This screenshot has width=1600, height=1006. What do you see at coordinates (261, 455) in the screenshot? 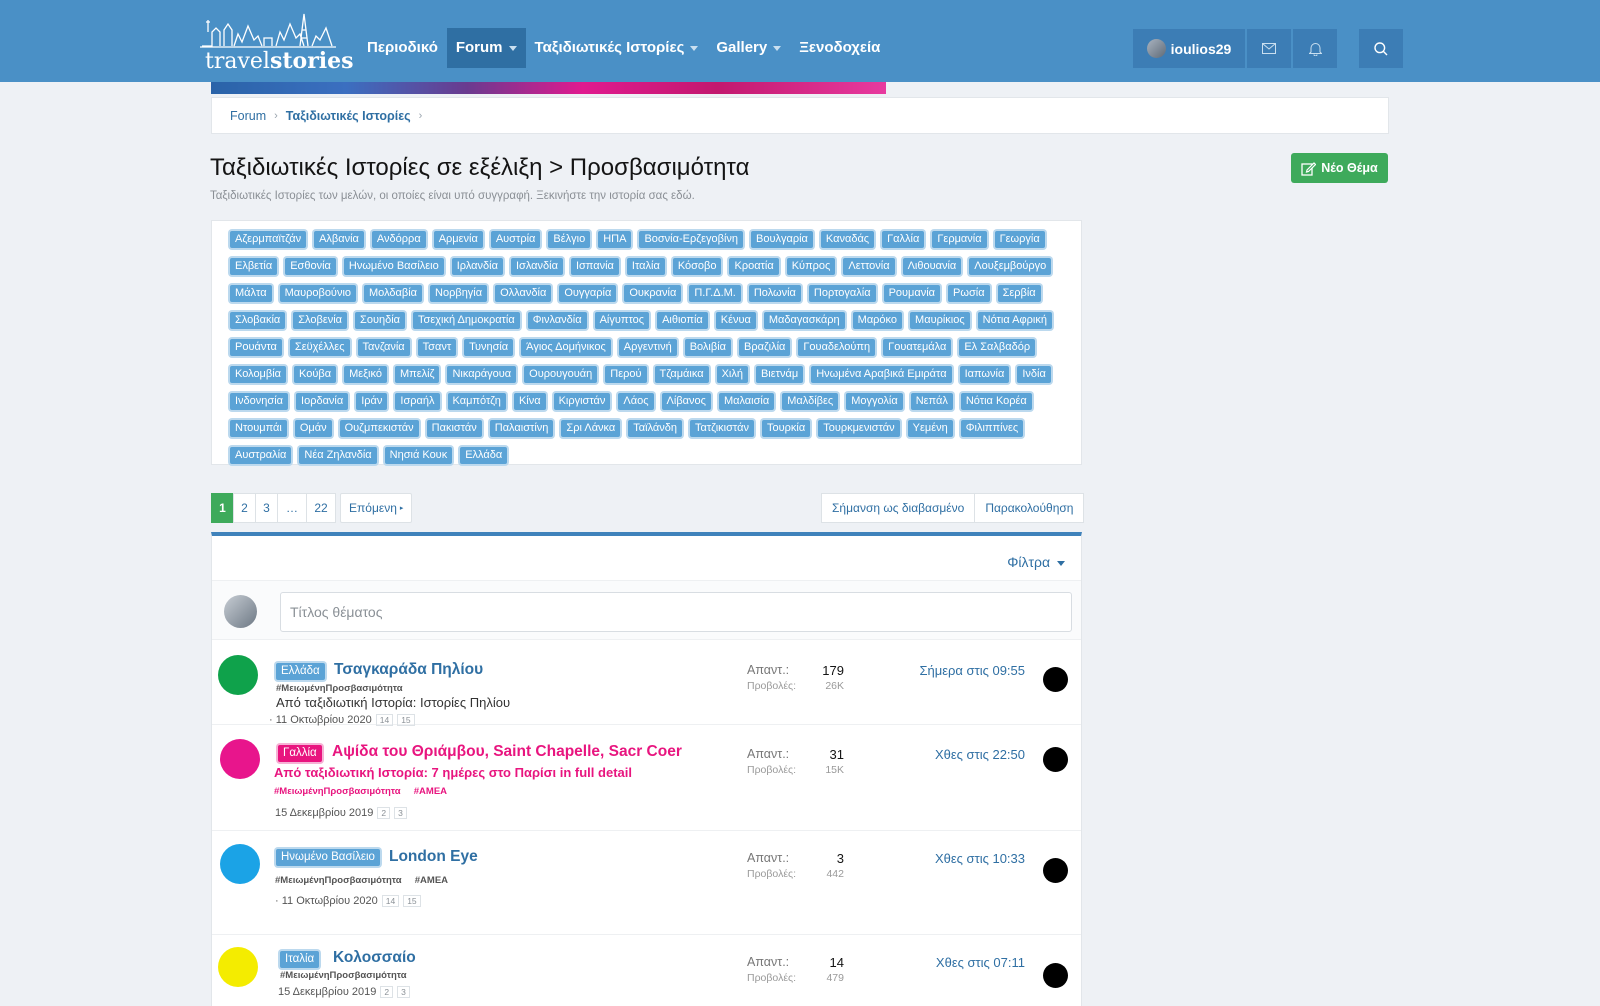
I see `prefix-tag: Αυστραλία` at bounding box center [261, 455].